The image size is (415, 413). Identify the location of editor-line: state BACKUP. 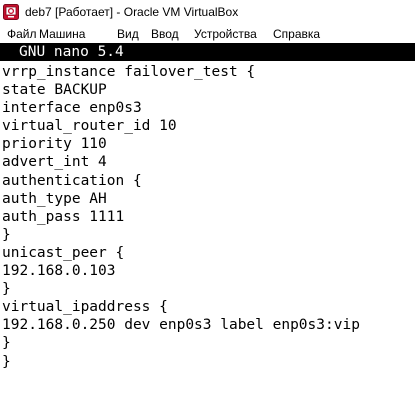
(54, 90).